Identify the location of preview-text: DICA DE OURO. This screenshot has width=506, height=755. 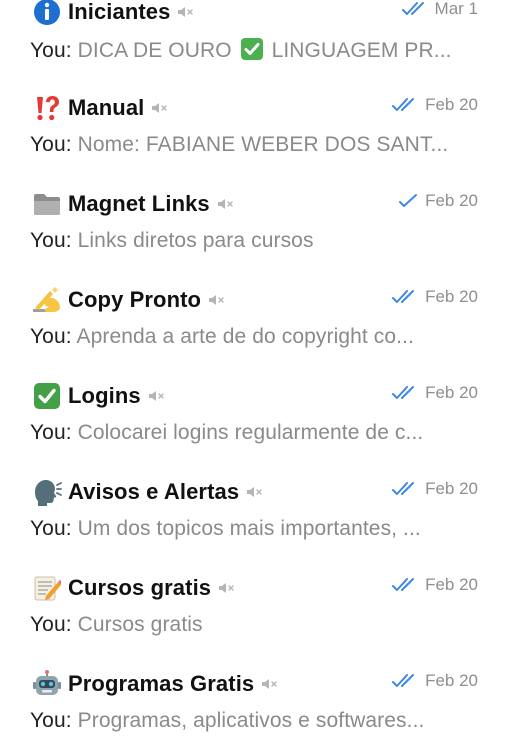
(154, 50).